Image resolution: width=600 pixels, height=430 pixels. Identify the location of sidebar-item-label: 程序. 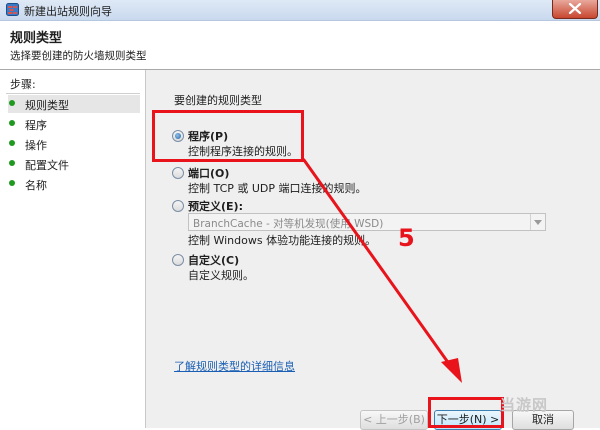
(36, 125).